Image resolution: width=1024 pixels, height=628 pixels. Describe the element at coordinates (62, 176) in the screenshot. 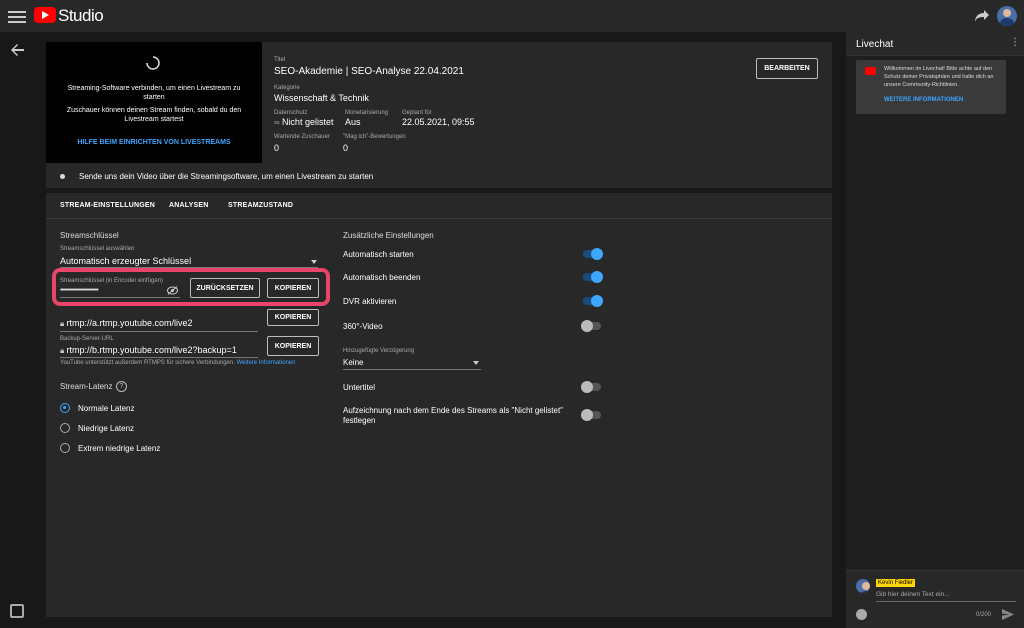

I see `status-dot-icon` at that location.